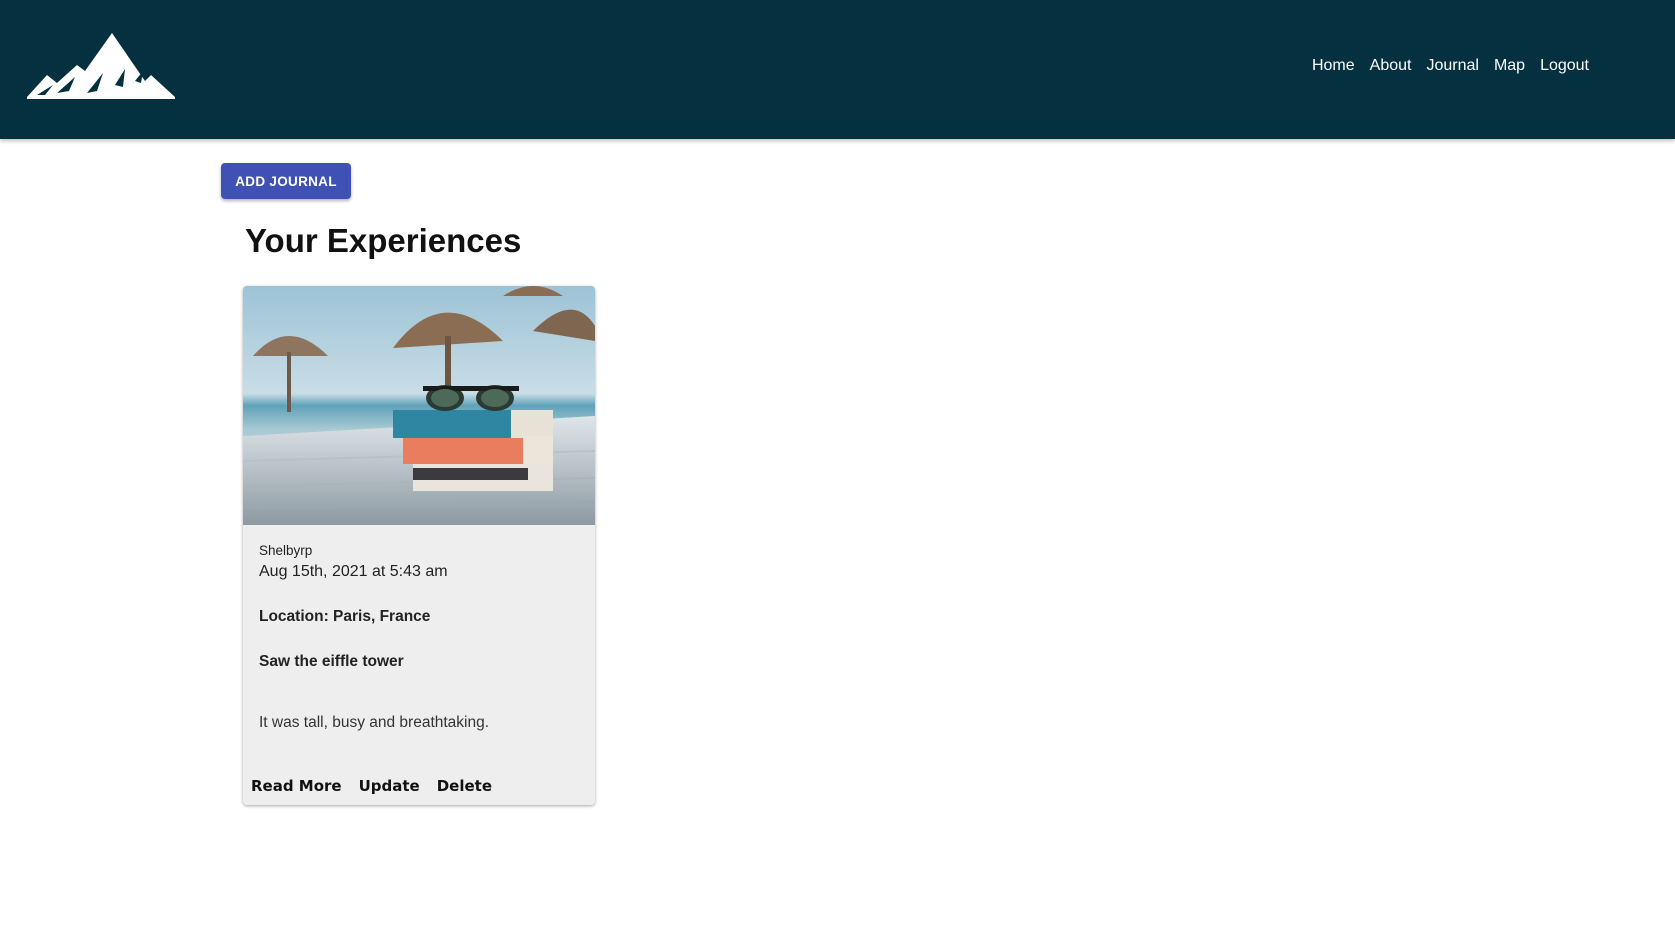 This screenshot has height=932, width=1675. I want to click on nav-logout-link: Logout, so click(1564, 66).